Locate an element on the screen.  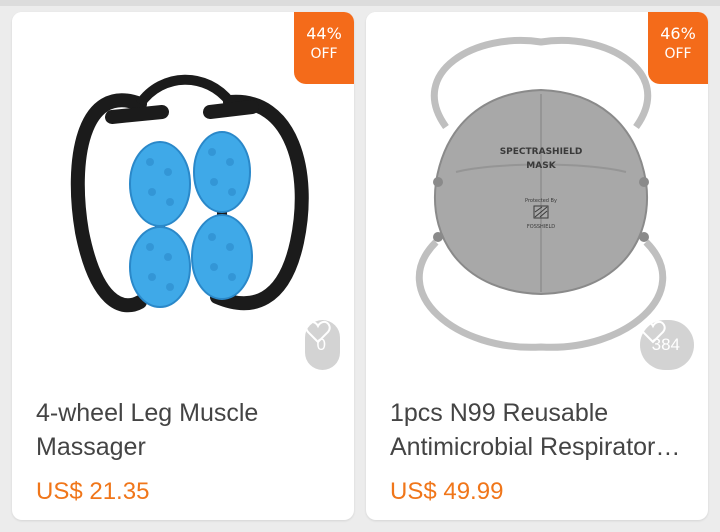
product-price: US$ 21.35 is located at coordinates (93, 491).